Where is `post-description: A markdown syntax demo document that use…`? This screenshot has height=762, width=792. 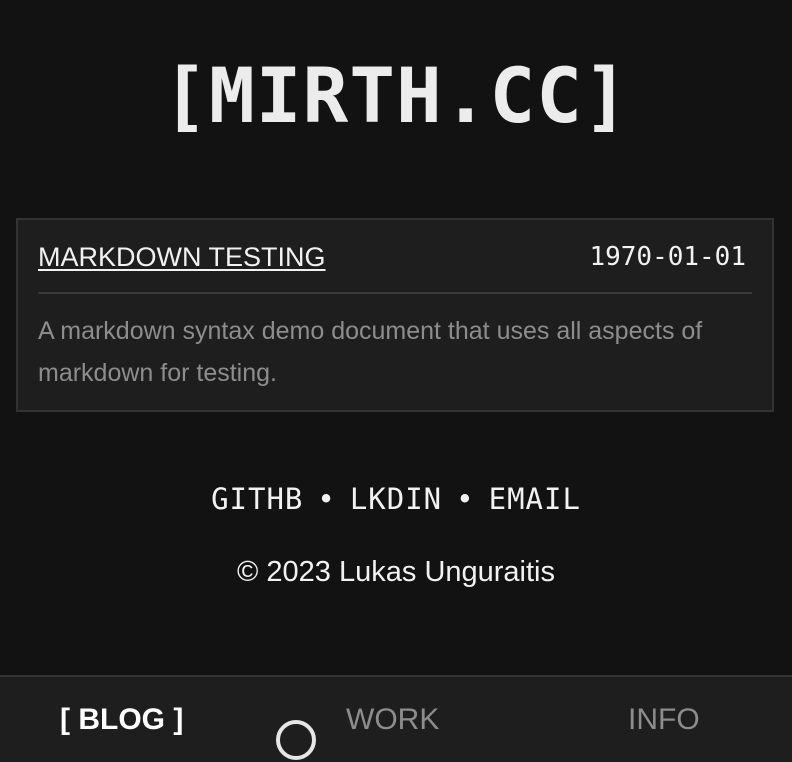 post-description: A markdown syntax demo document that use… is located at coordinates (370, 352).